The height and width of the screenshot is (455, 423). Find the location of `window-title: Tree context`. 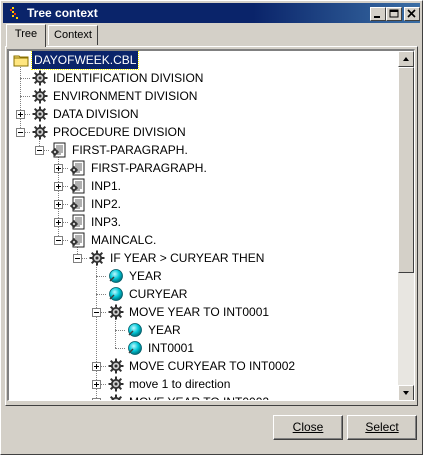

window-title: Tree context is located at coordinates (62, 13).